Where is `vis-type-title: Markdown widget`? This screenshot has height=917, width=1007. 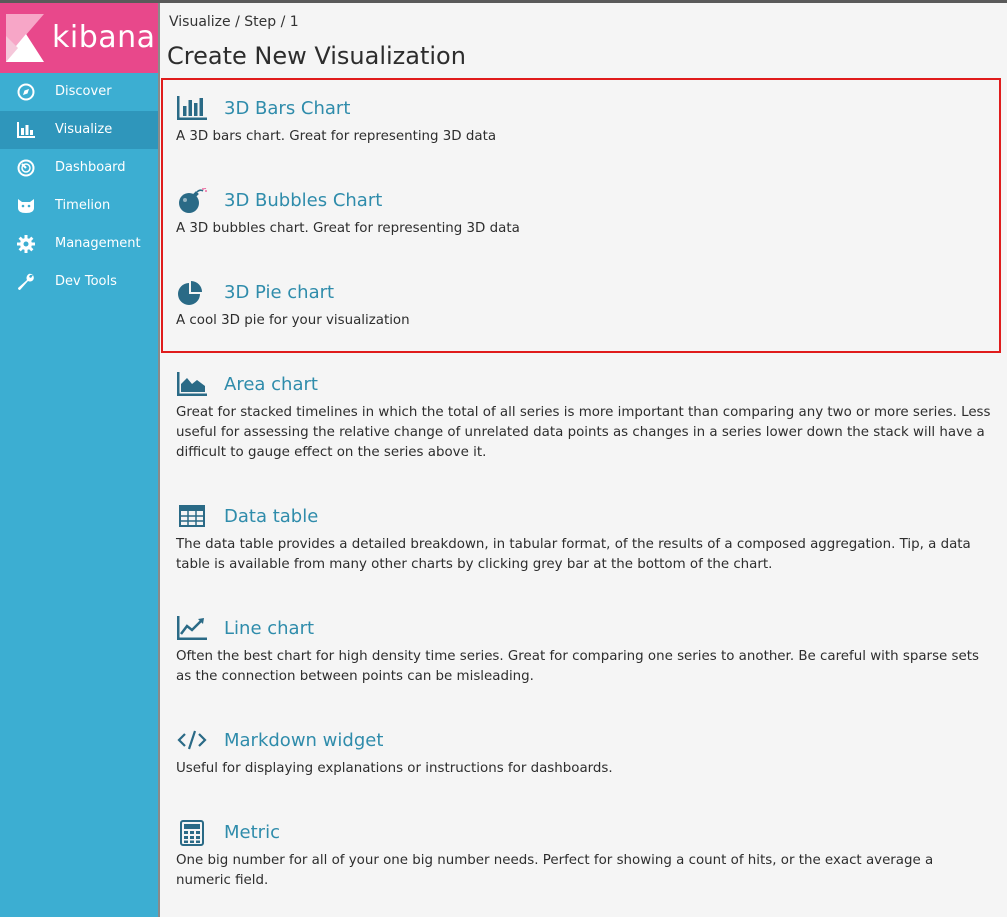
vis-type-title: Markdown widget is located at coordinates (303, 740).